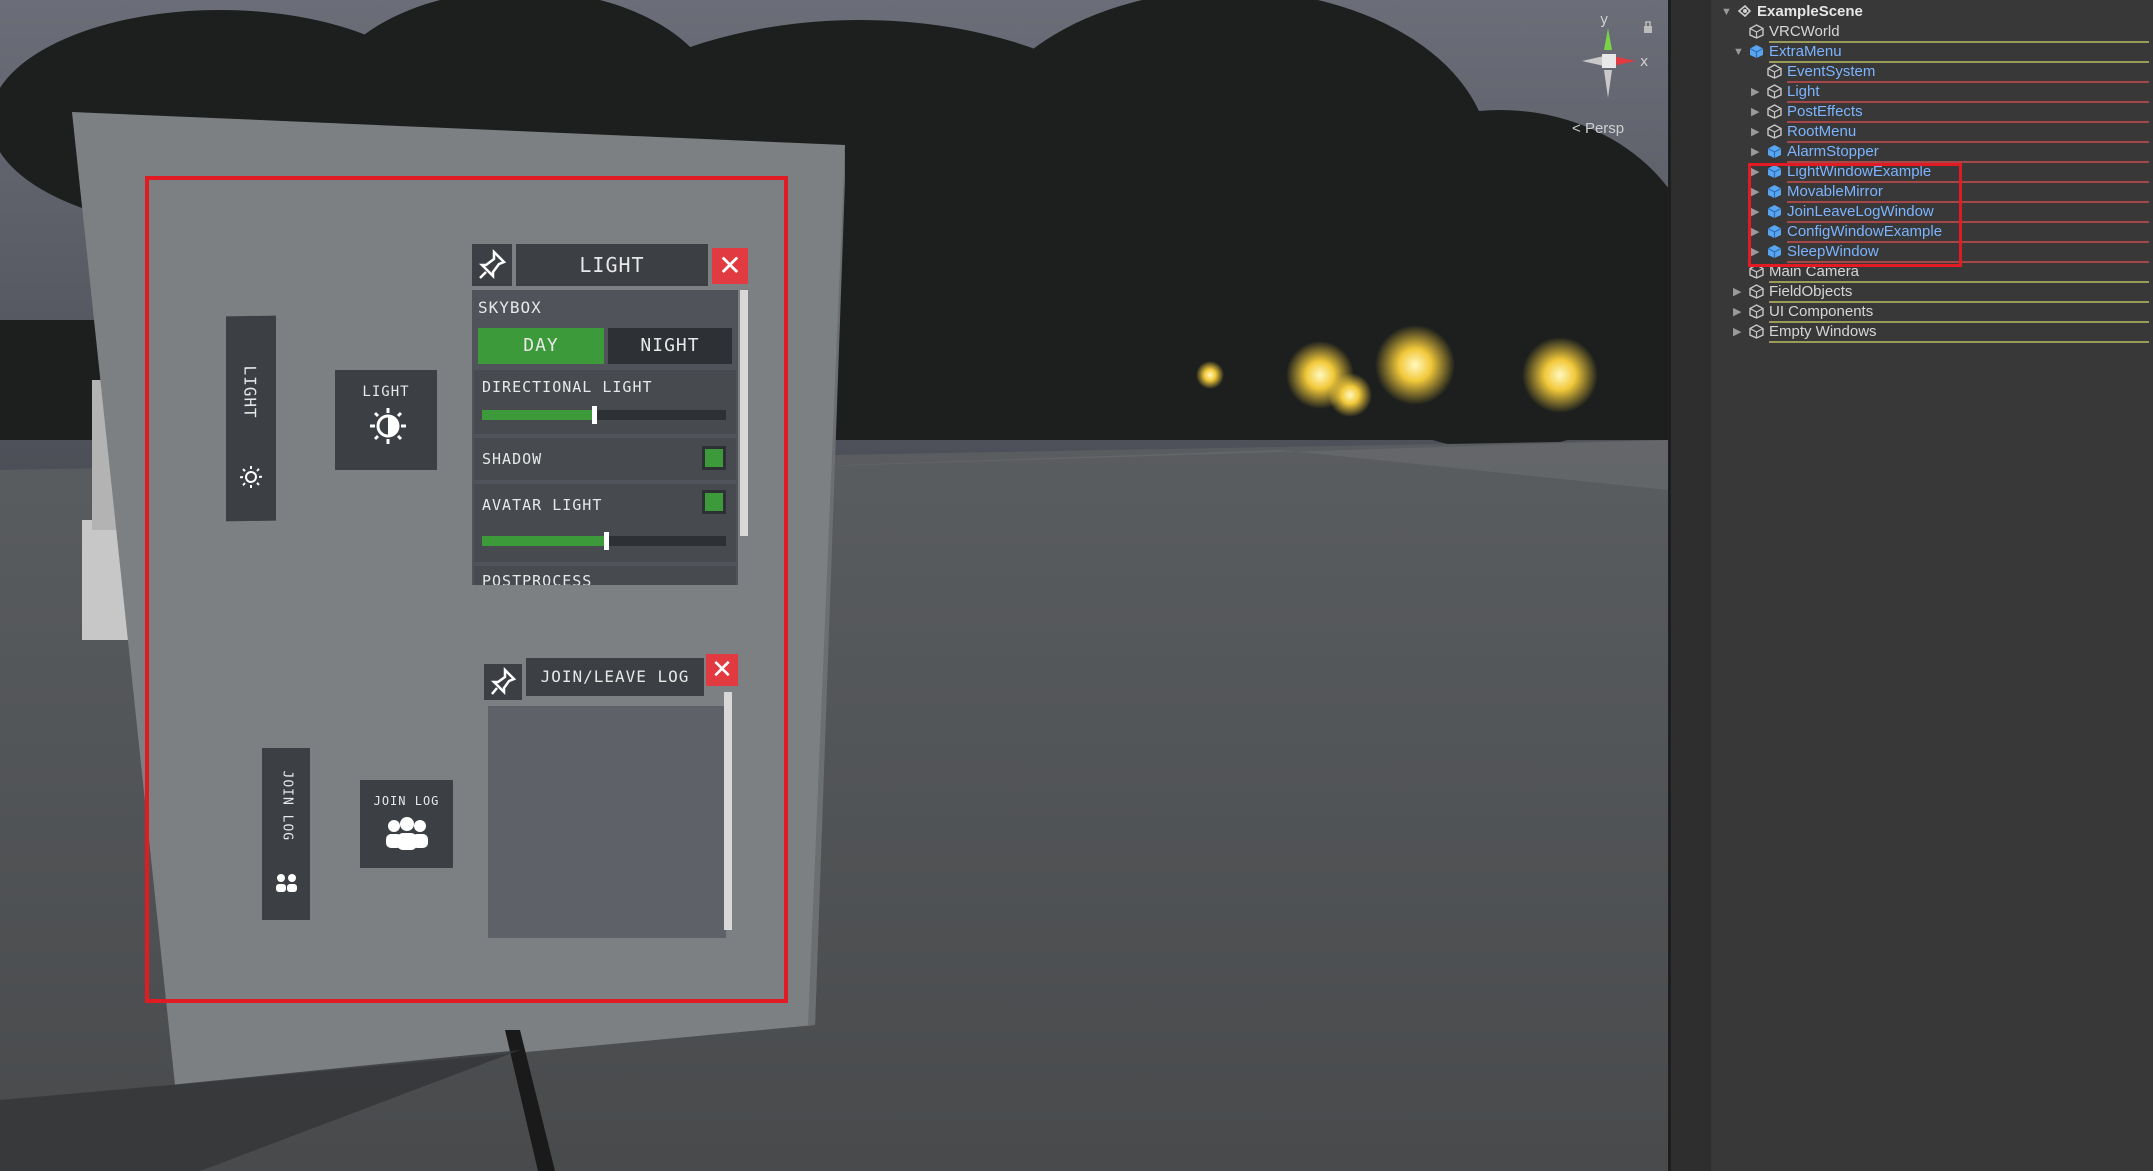  I want to click on hierarchy-item-label: UI Components, so click(1821, 311).